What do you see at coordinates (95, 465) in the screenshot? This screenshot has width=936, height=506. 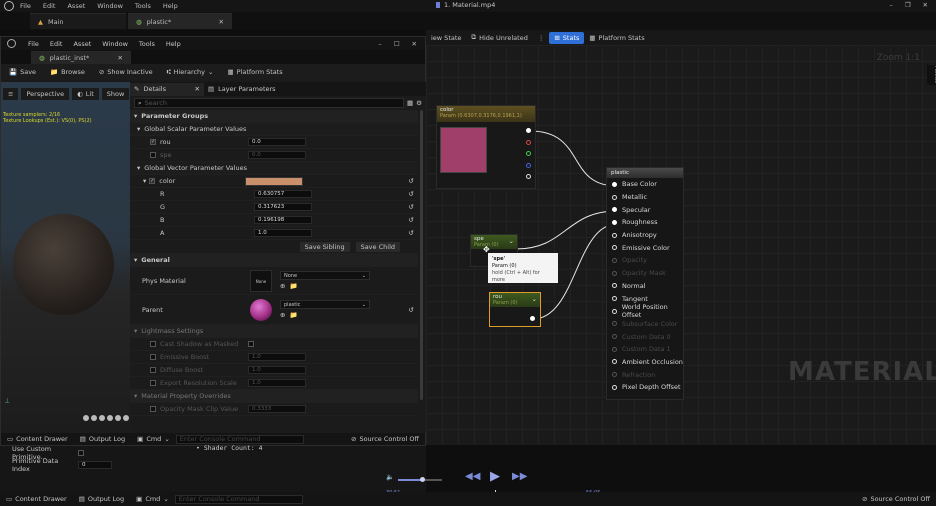 I see `primitive-data-index-field: 0` at bounding box center [95, 465].